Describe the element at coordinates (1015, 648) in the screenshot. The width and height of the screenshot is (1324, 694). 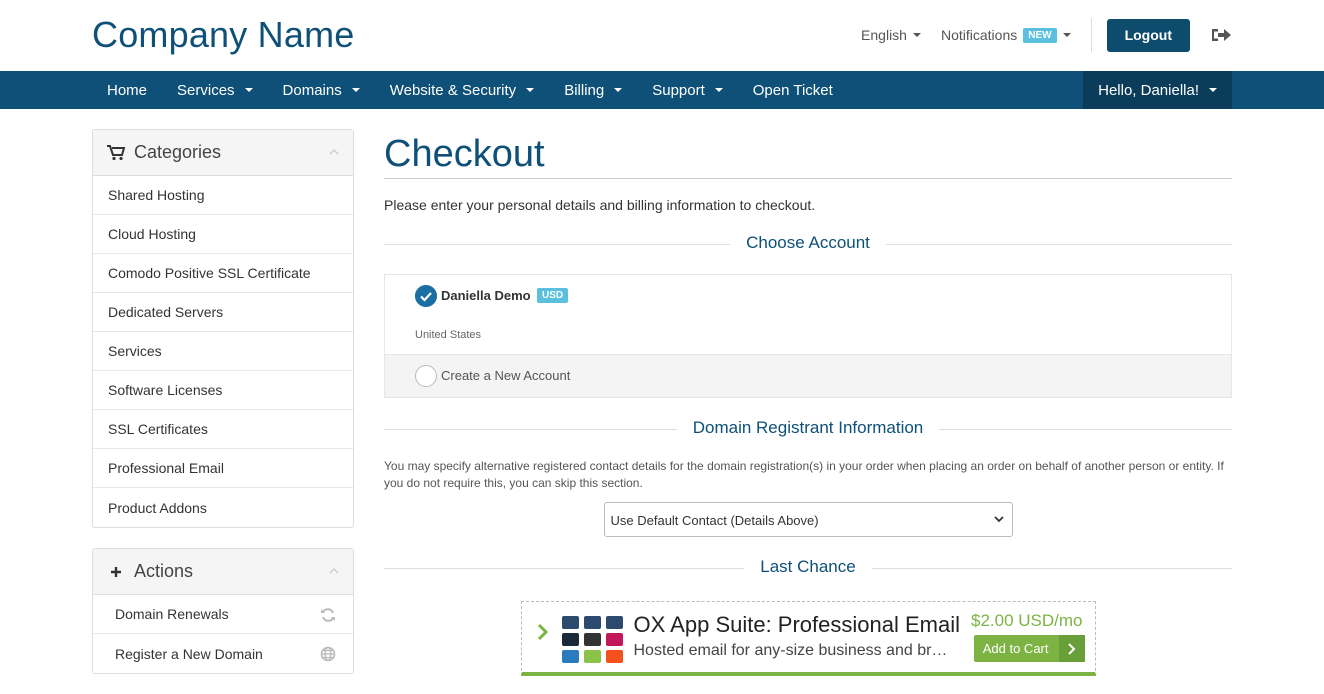
I see `add-to-cart-label: Add to Cart` at that location.